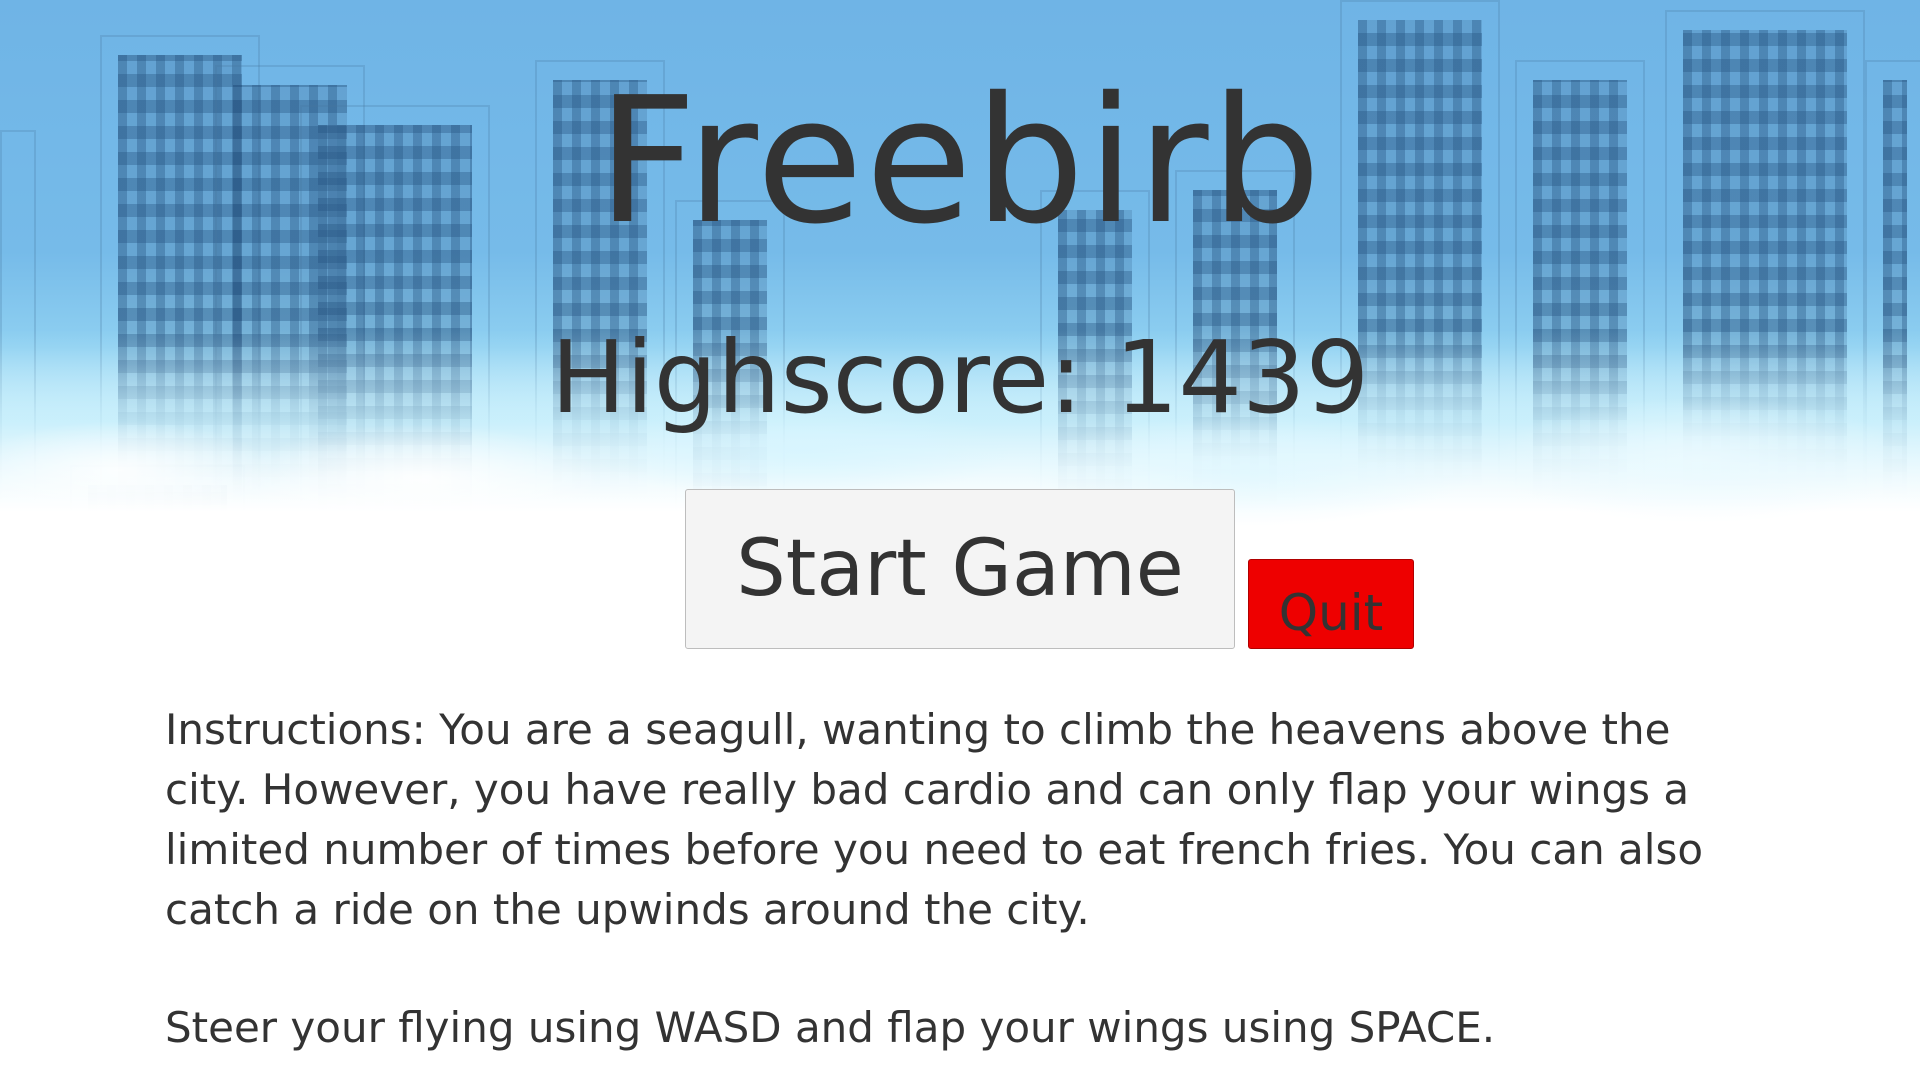 This screenshot has height=1080, width=1920. Describe the element at coordinates (960, 569) in the screenshot. I see `start-game-button: Start Game` at that location.